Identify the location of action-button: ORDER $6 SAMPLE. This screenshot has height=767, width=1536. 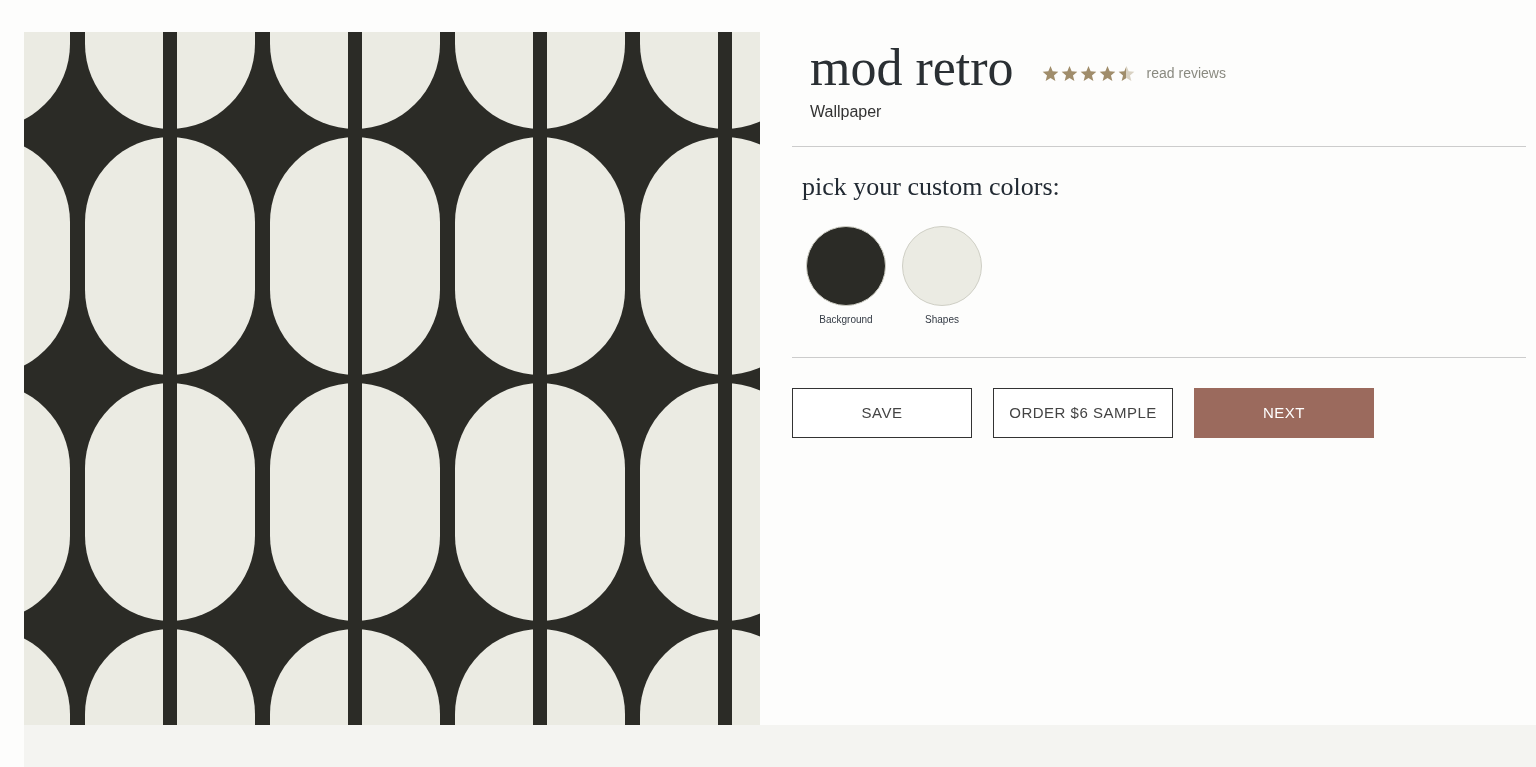
(1083, 413).